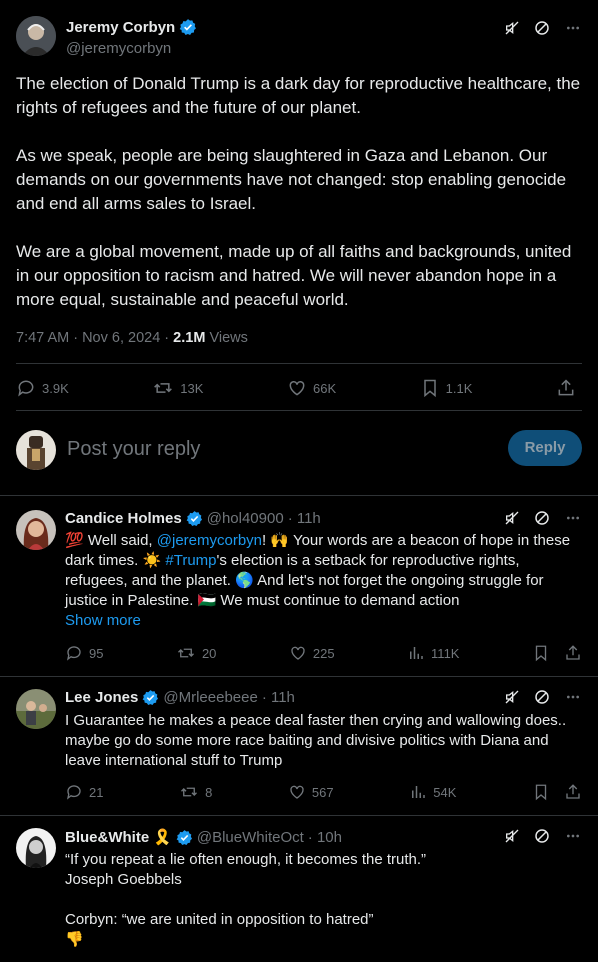 This screenshot has height=962, width=598. Describe the element at coordinates (312, 653) in the screenshot. I see `like-button: 225` at that location.